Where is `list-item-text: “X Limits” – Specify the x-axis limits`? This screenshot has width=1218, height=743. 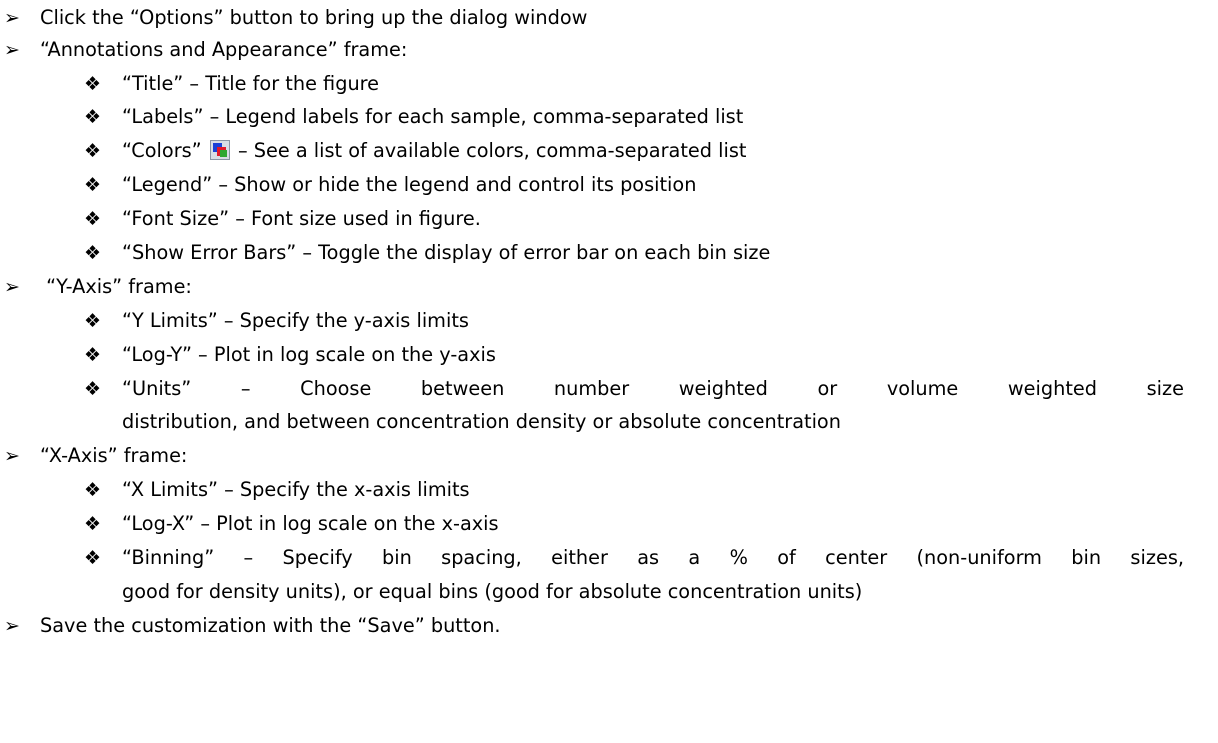 list-item-text: “X Limits” – Specify the x-axis limits is located at coordinates (296, 489).